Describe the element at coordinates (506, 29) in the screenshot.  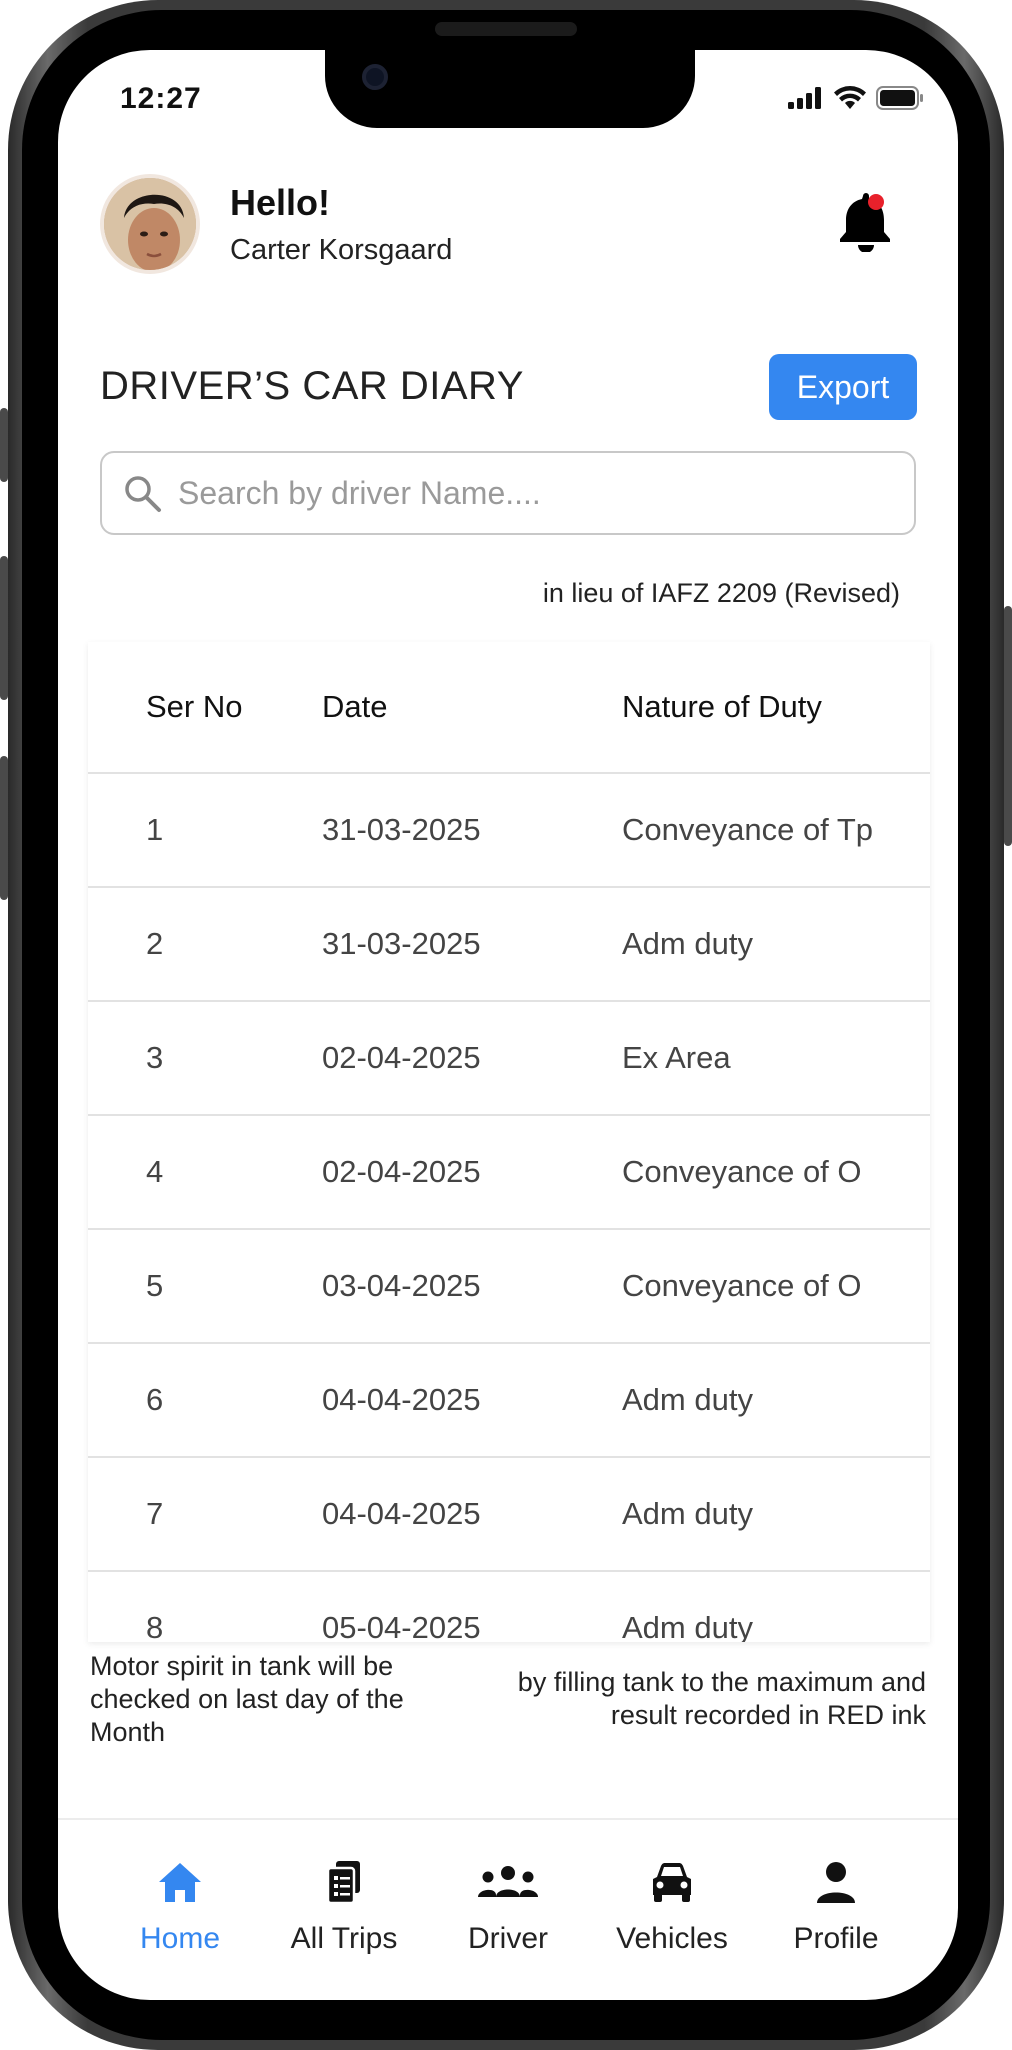
I see `speaker-grille` at that location.